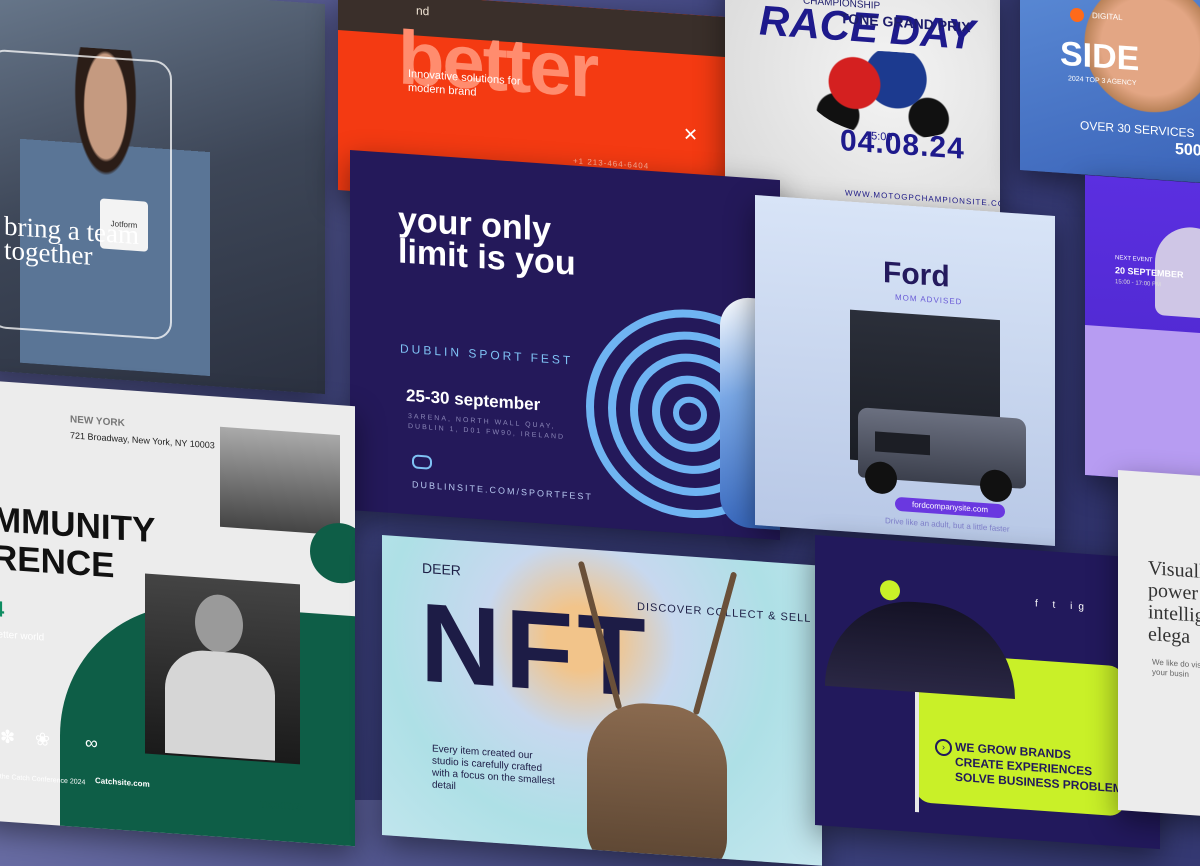 The image size is (1200, 866). What do you see at coordinates (502, 490) in the screenshot?
I see `dublin-site: DUBLINSITE.COM/SPORTFEST` at bounding box center [502, 490].